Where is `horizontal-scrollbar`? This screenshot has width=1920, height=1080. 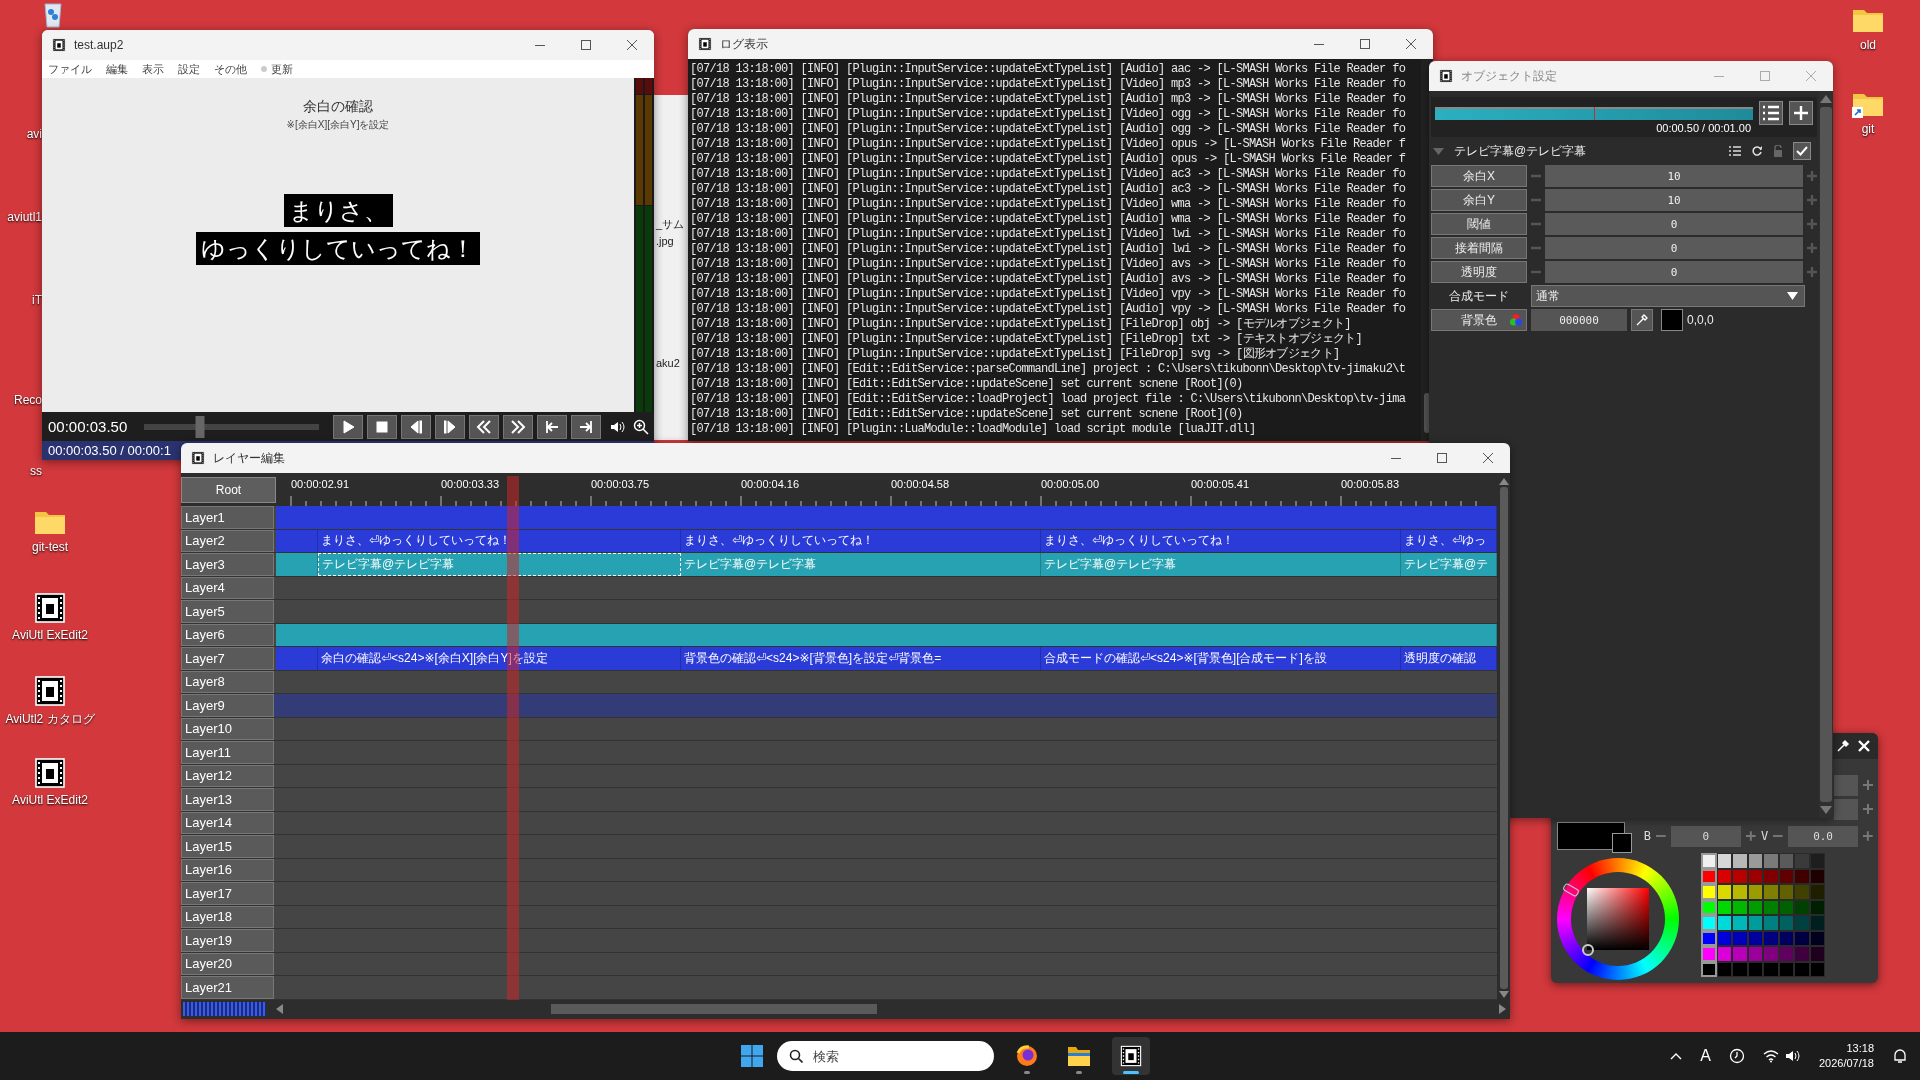
horizontal-scrollbar is located at coordinates (891, 1009).